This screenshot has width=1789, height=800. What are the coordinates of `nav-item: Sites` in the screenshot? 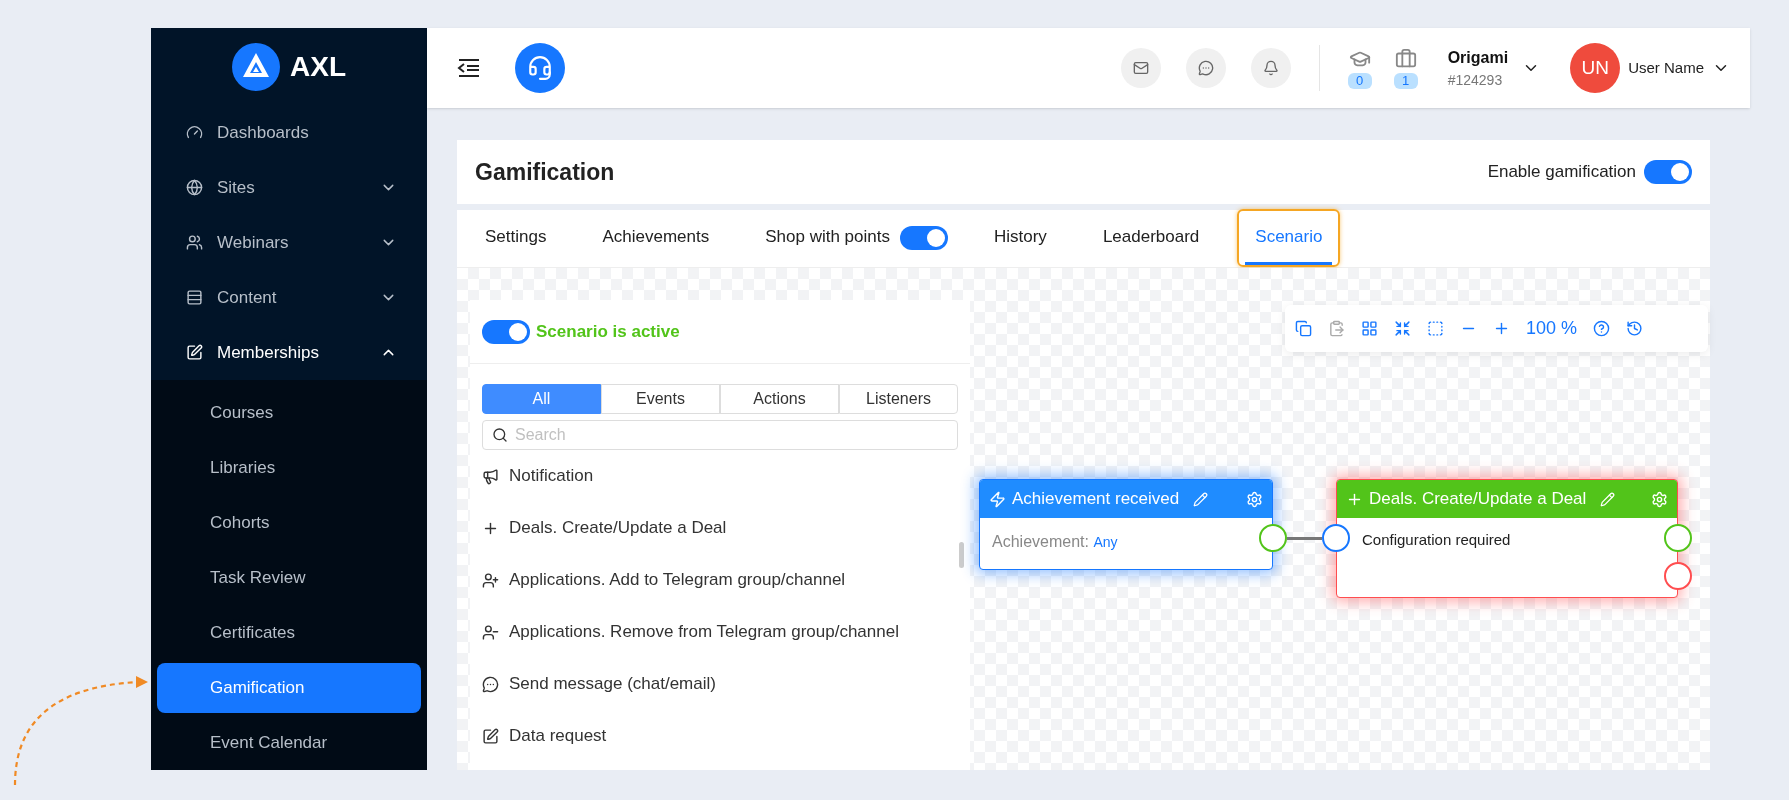 It's located at (289, 187).